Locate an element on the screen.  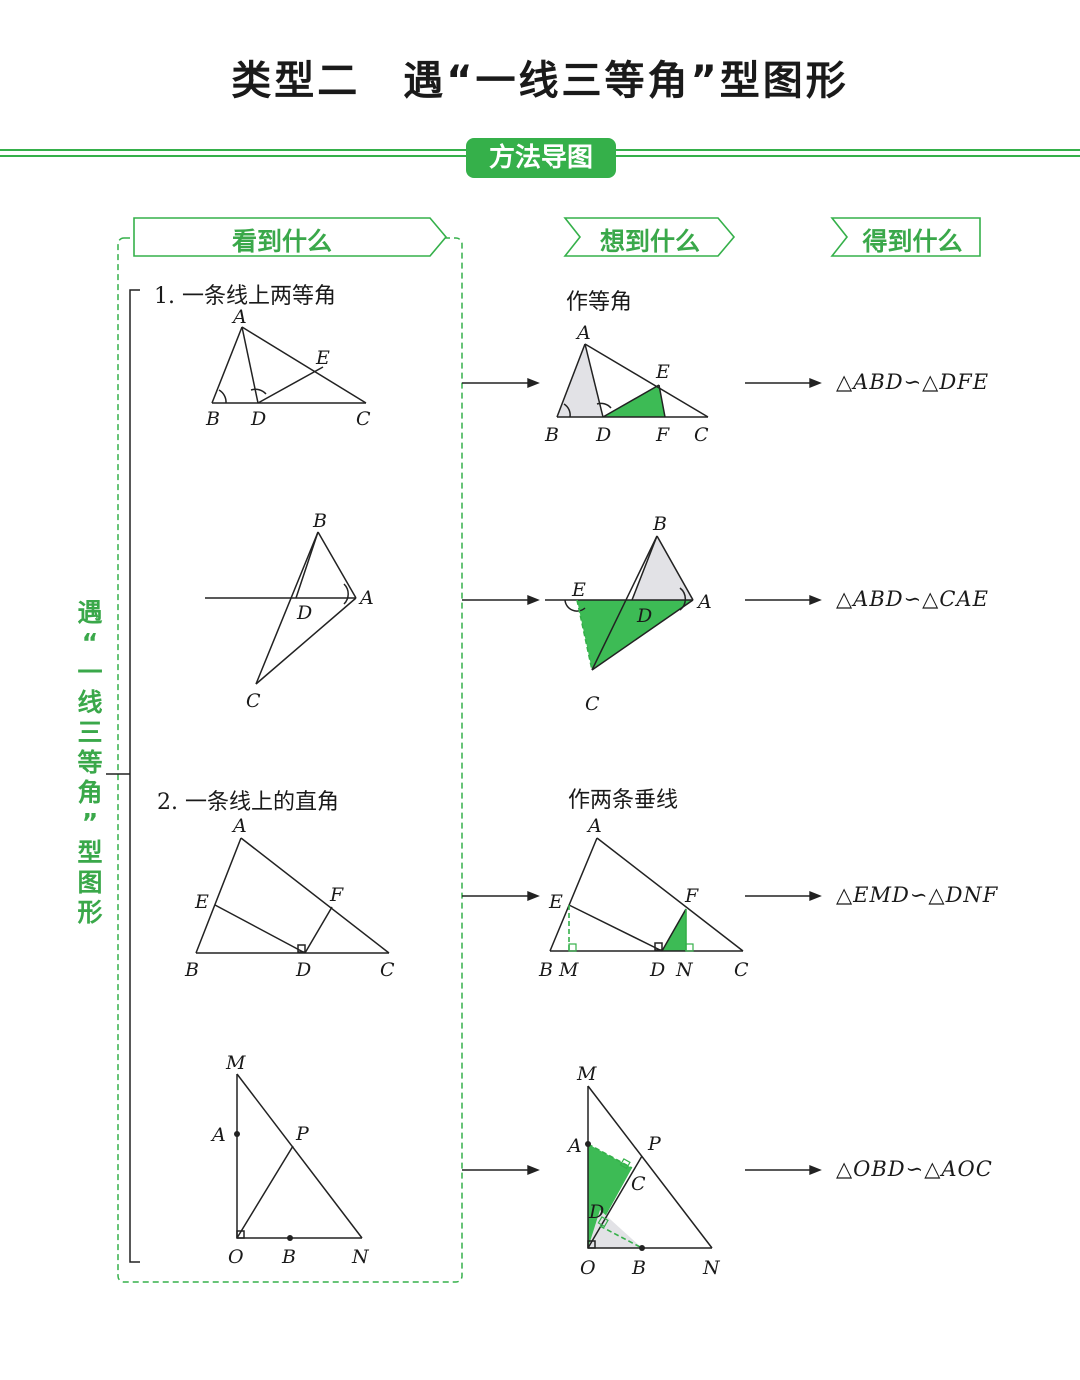
figure-1-given is located at coordinates (289, 365).